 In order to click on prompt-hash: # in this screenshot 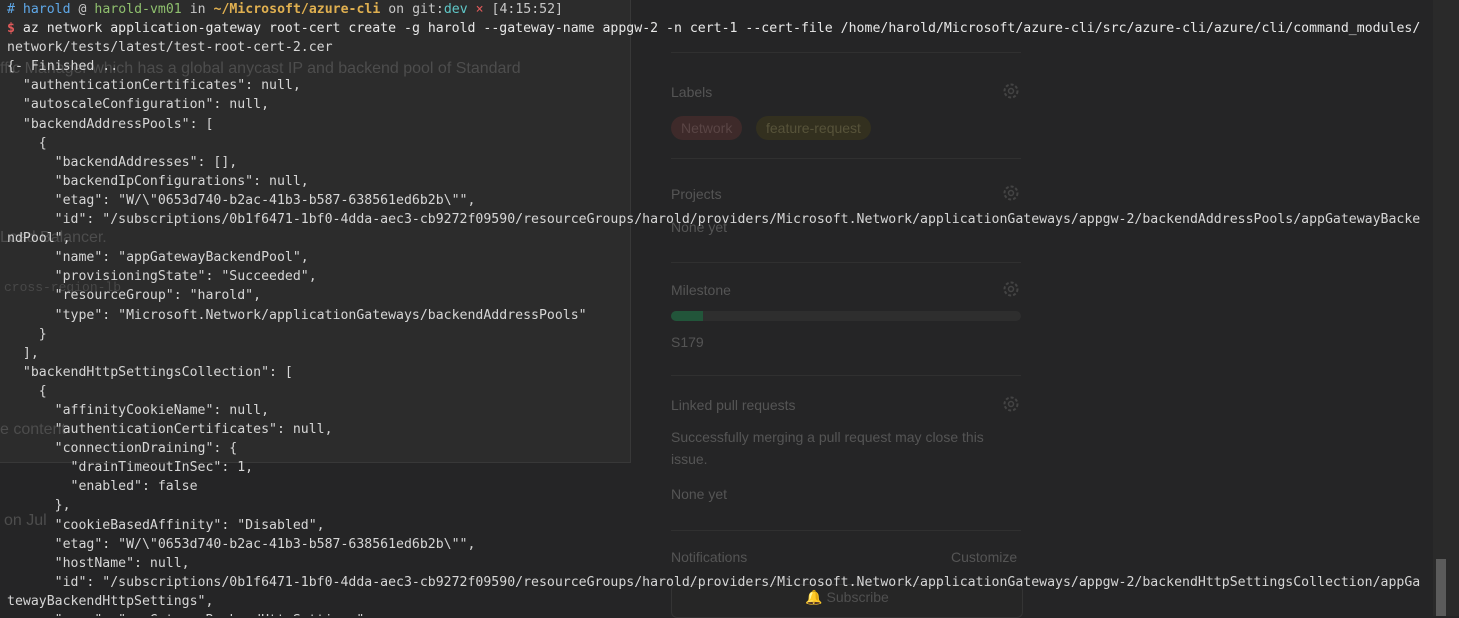, I will do `click(11, 9)`.